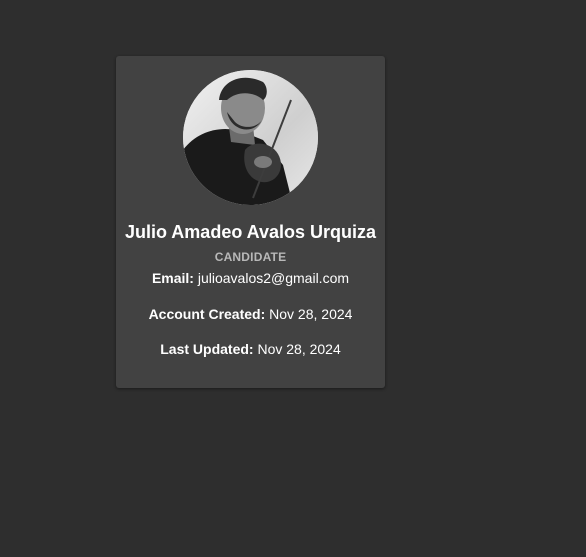  Describe the element at coordinates (250, 232) in the screenshot. I see `profile-name: Julio Amadeo Avalos Urquiza` at that location.